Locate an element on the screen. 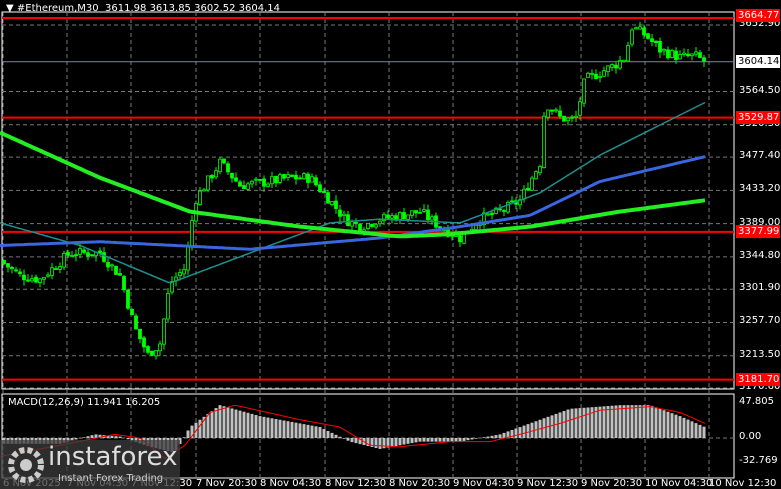 The image size is (781, 489). time-tick-label: 8 Nov 12:30 is located at coordinates (356, 483).